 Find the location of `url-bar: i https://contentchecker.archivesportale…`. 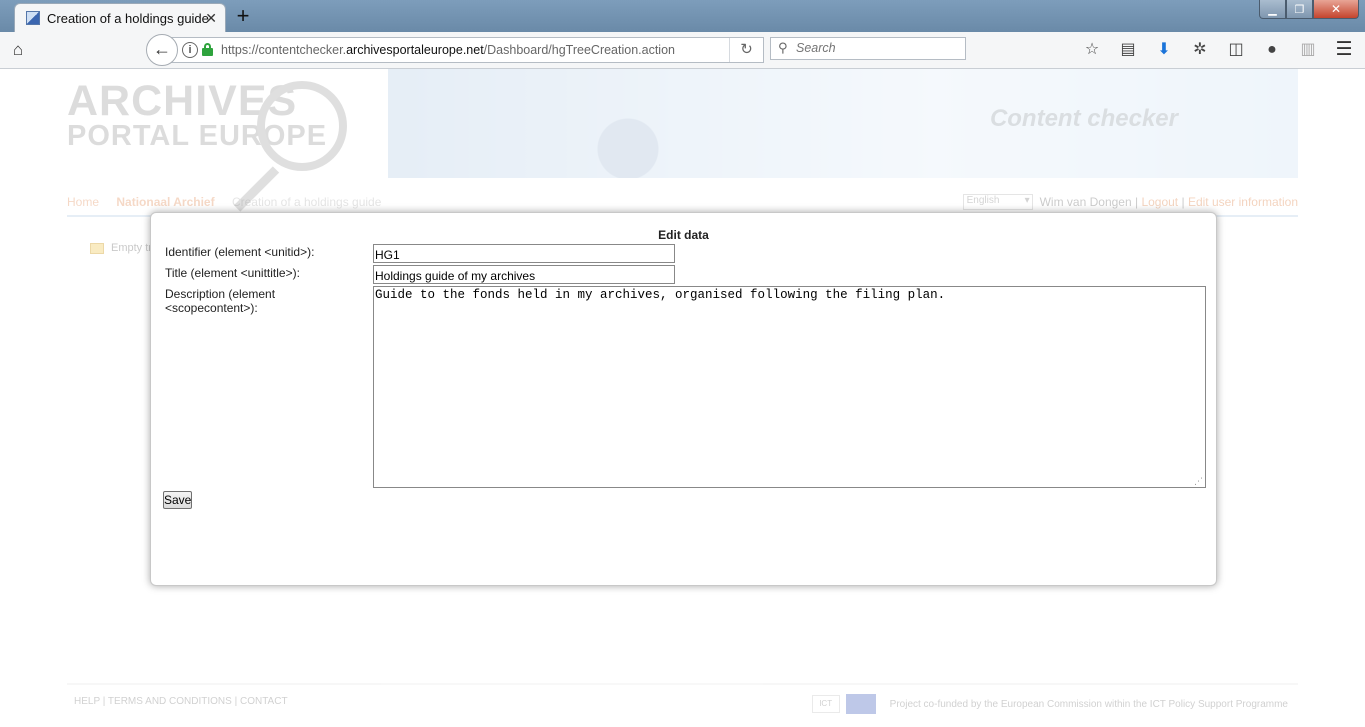

url-bar: i https://contentchecker.archivesportale… is located at coordinates (466, 50).